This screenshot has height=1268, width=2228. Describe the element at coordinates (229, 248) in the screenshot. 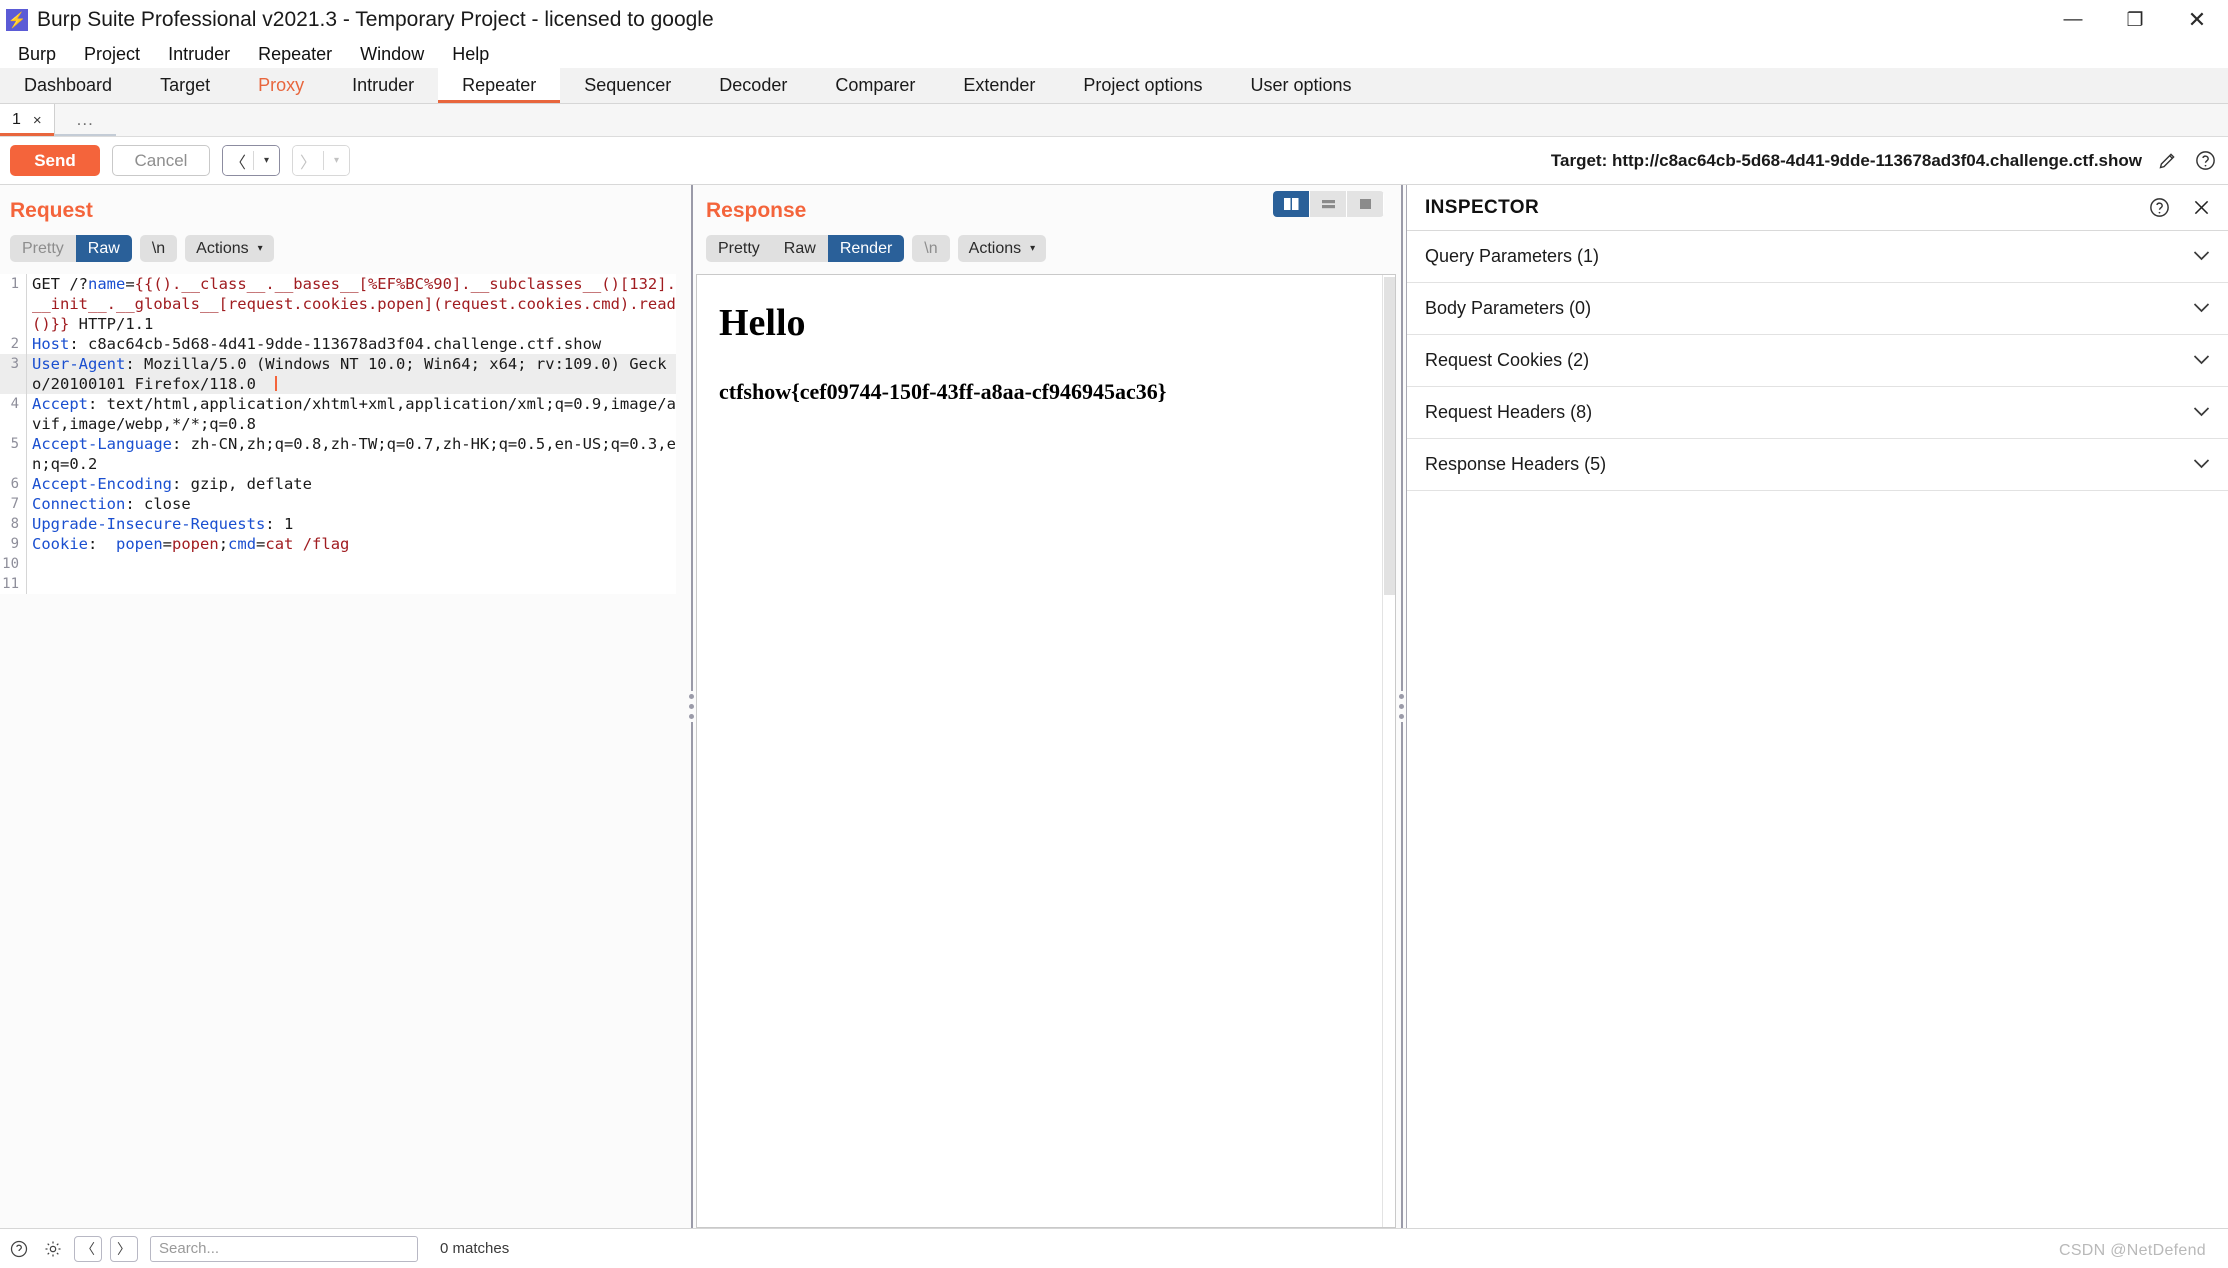

I see `request-actions-button: Actions ▾` at that location.